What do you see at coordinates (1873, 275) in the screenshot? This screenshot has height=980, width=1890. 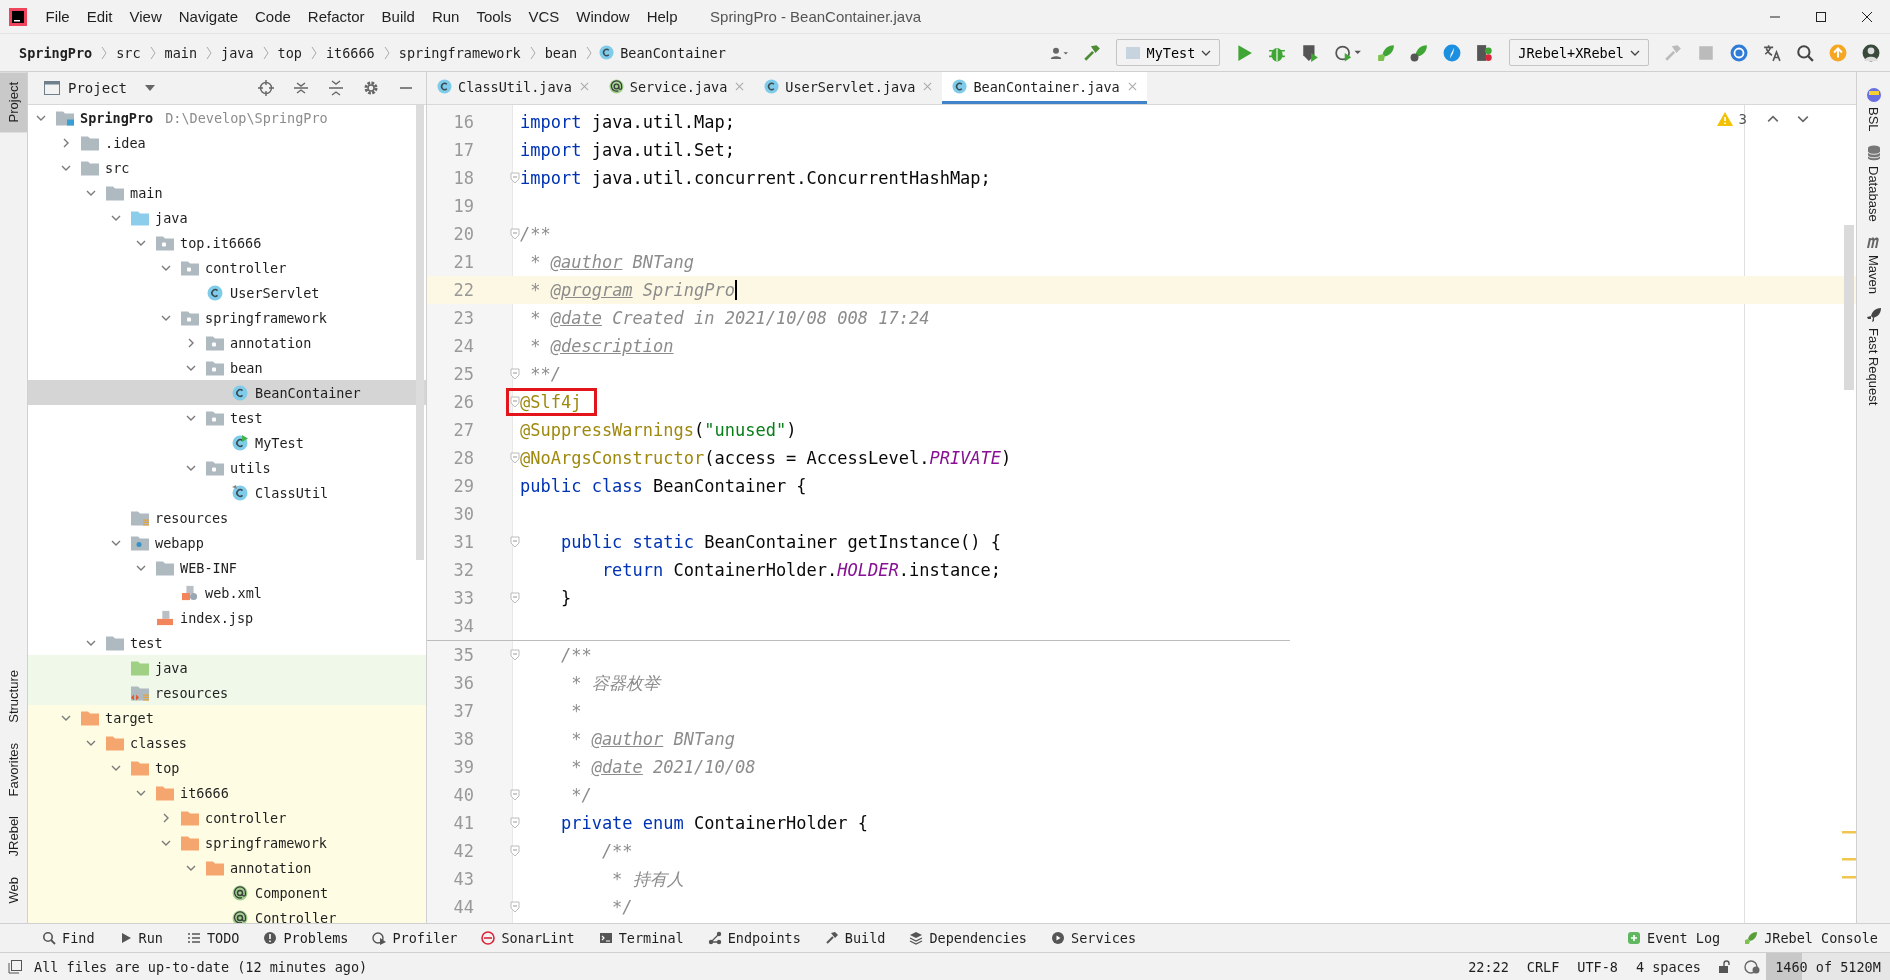 I see `tool-window-tab: Maven` at bounding box center [1873, 275].